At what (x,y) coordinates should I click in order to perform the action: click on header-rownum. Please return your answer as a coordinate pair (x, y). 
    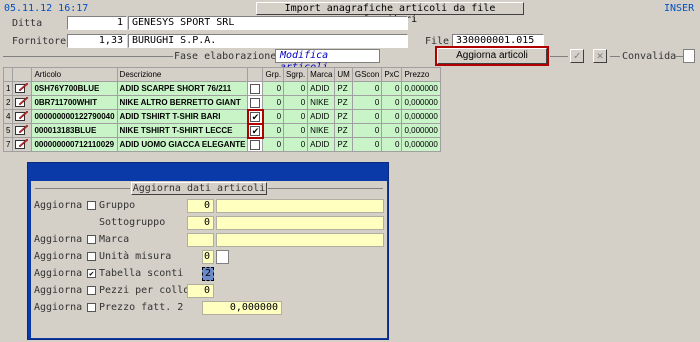
    Looking at the image, I should click on (8, 74).